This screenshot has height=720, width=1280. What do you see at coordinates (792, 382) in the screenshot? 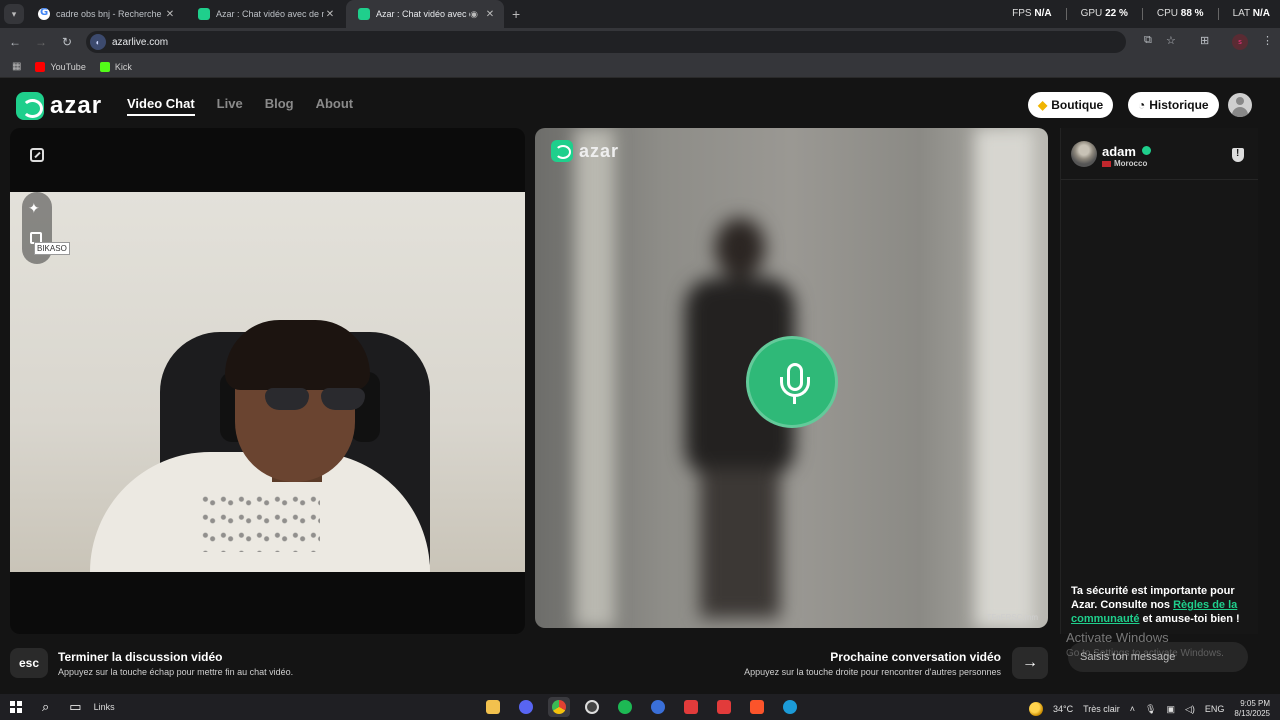
I see `microphone-button` at bounding box center [792, 382].